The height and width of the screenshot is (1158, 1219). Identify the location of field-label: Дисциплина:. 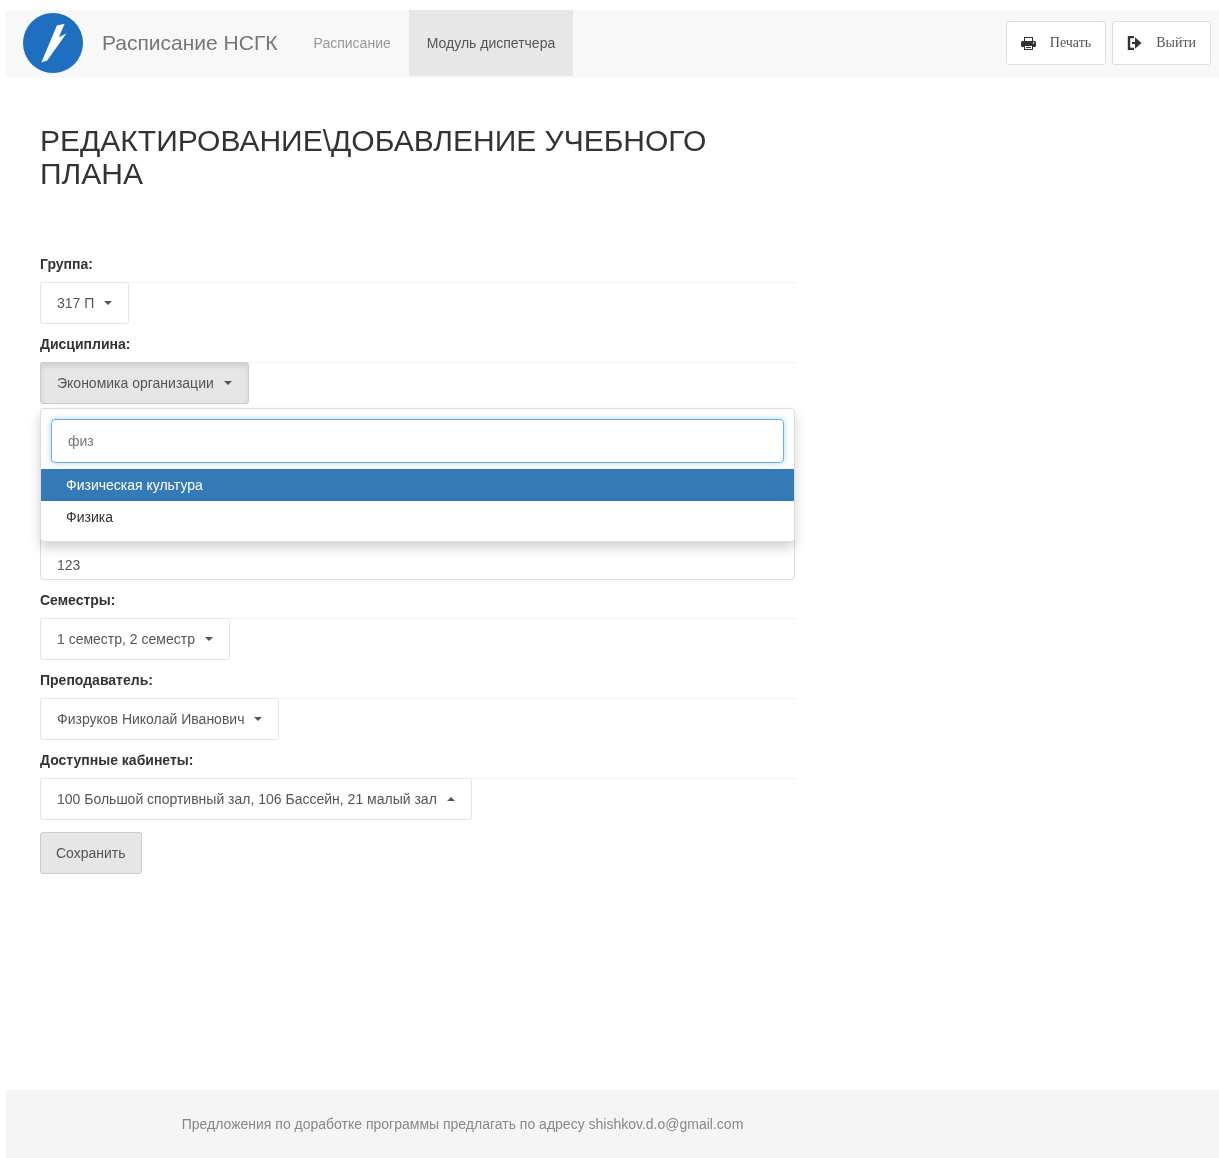
(86, 344).